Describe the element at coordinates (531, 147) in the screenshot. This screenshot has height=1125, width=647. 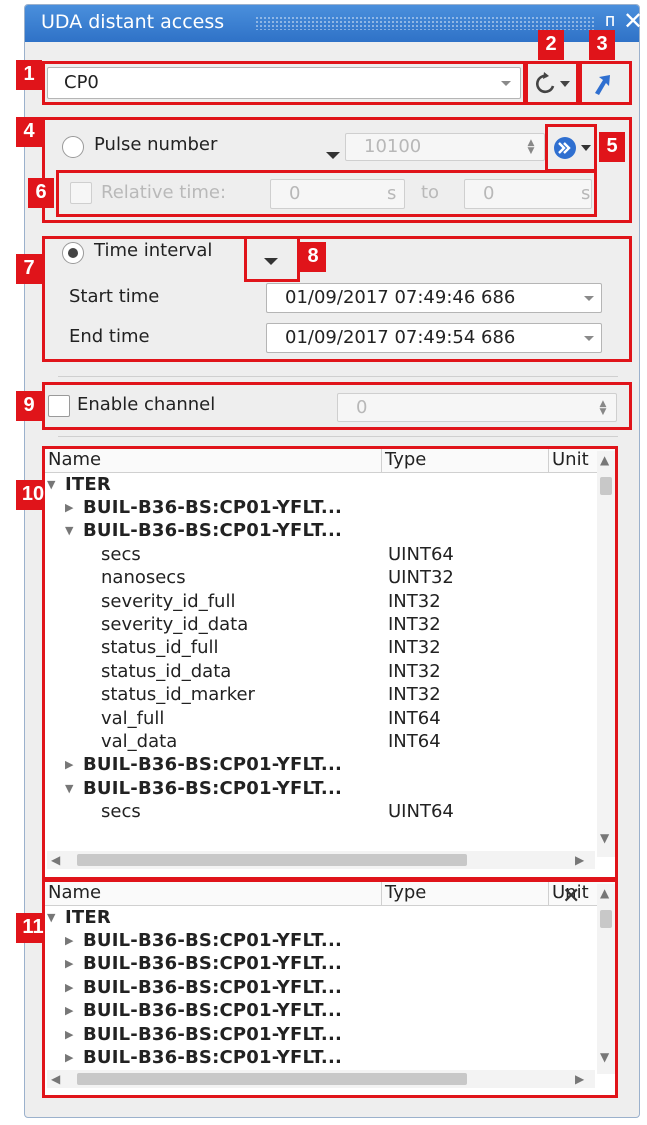
I see `spin-arrows-icon: ▲ ▼` at that location.